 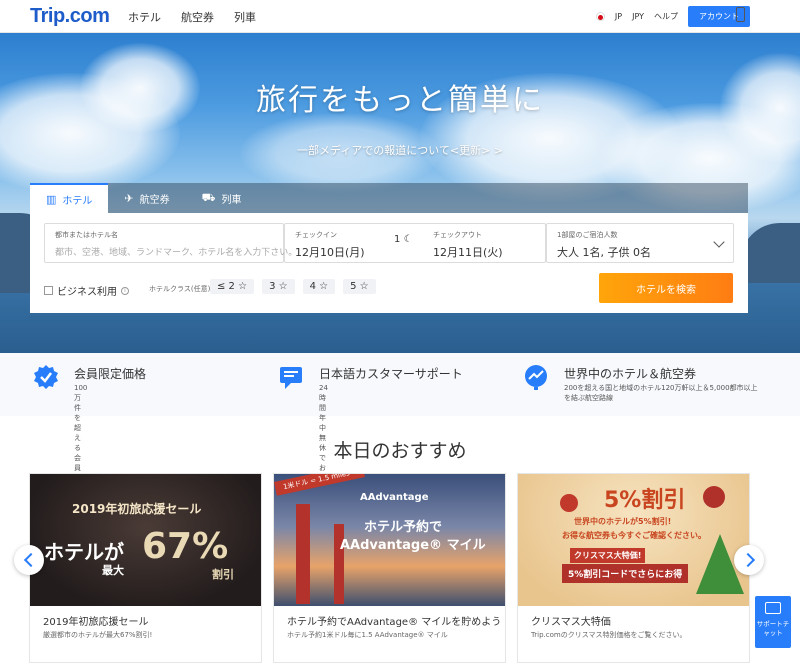 What do you see at coordinates (170, 243) in the screenshot?
I see `destination-field: 都市またはホテル名 都市、空港、地域、ランドマーク、ホテル名を入力下さい。` at bounding box center [170, 243].